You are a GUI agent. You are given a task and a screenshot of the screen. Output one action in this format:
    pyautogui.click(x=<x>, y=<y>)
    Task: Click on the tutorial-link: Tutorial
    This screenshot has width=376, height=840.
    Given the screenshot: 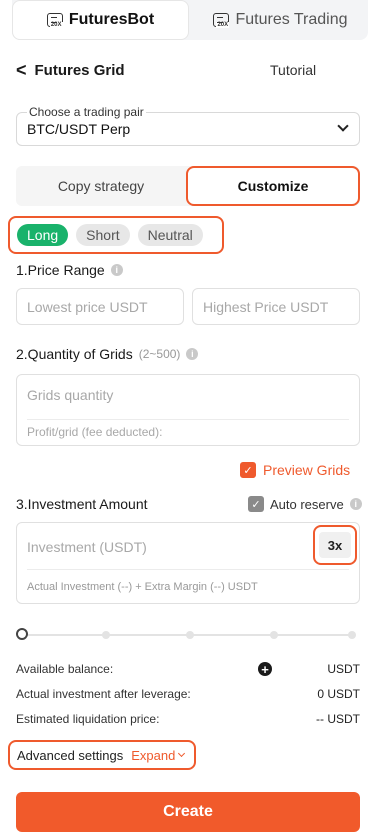 What is the action you would take?
    pyautogui.click(x=293, y=70)
    